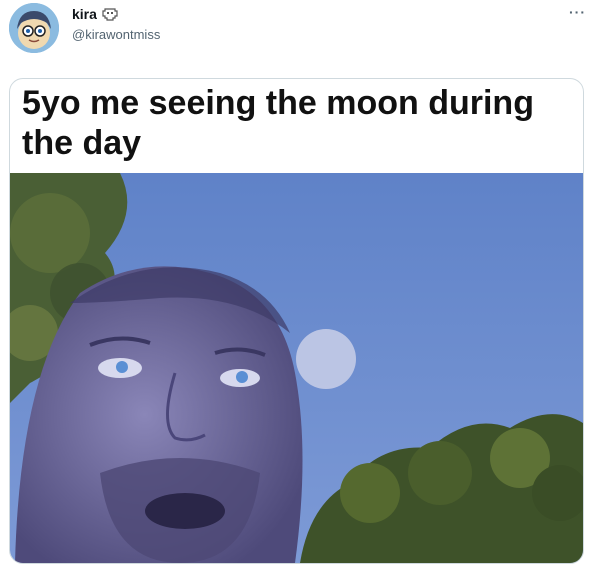 This screenshot has height=573, width=600. Describe the element at coordinates (300, 30) in the screenshot. I see `tweet-header: kira @kirawontmiss ···` at that location.